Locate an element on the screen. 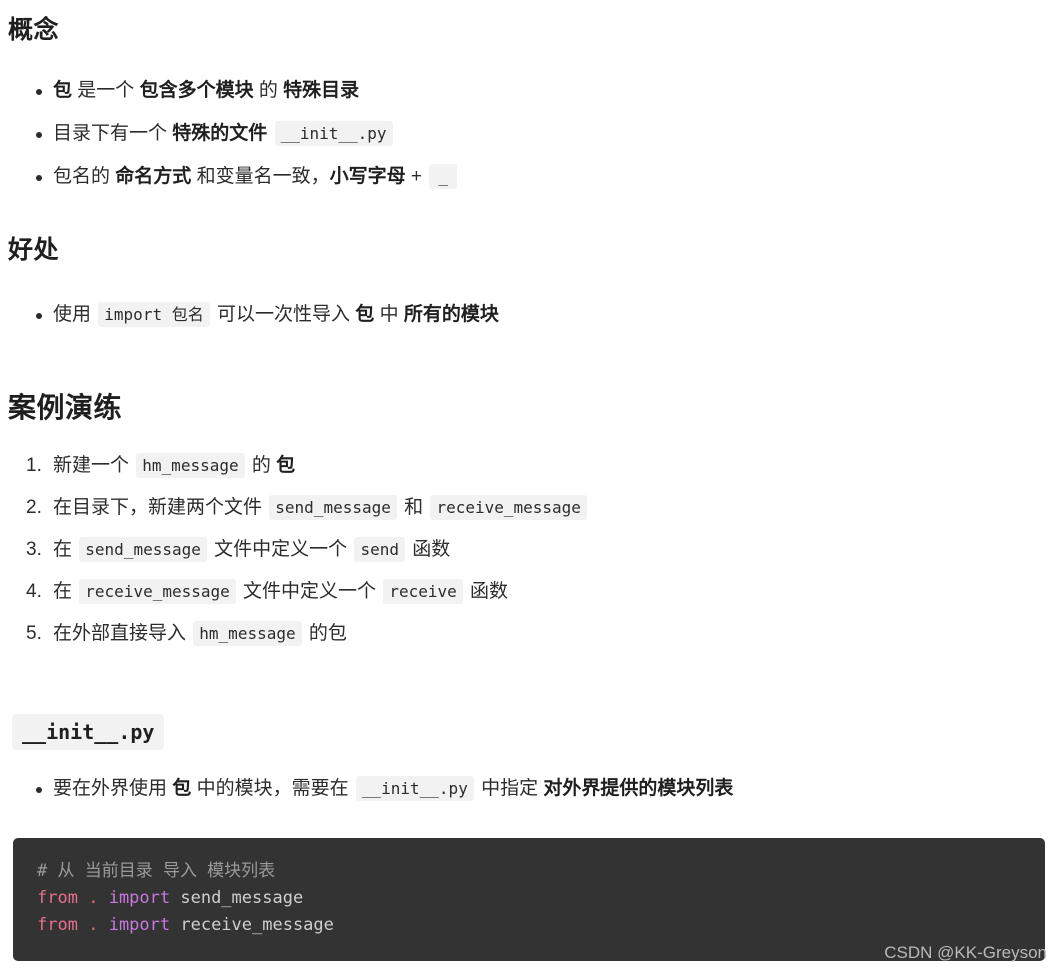 The width and height of the screenshot is (1057, 971). list-item: 5. 在外部直接导入 hm_message 的包 is located at coordinates (298, 634).